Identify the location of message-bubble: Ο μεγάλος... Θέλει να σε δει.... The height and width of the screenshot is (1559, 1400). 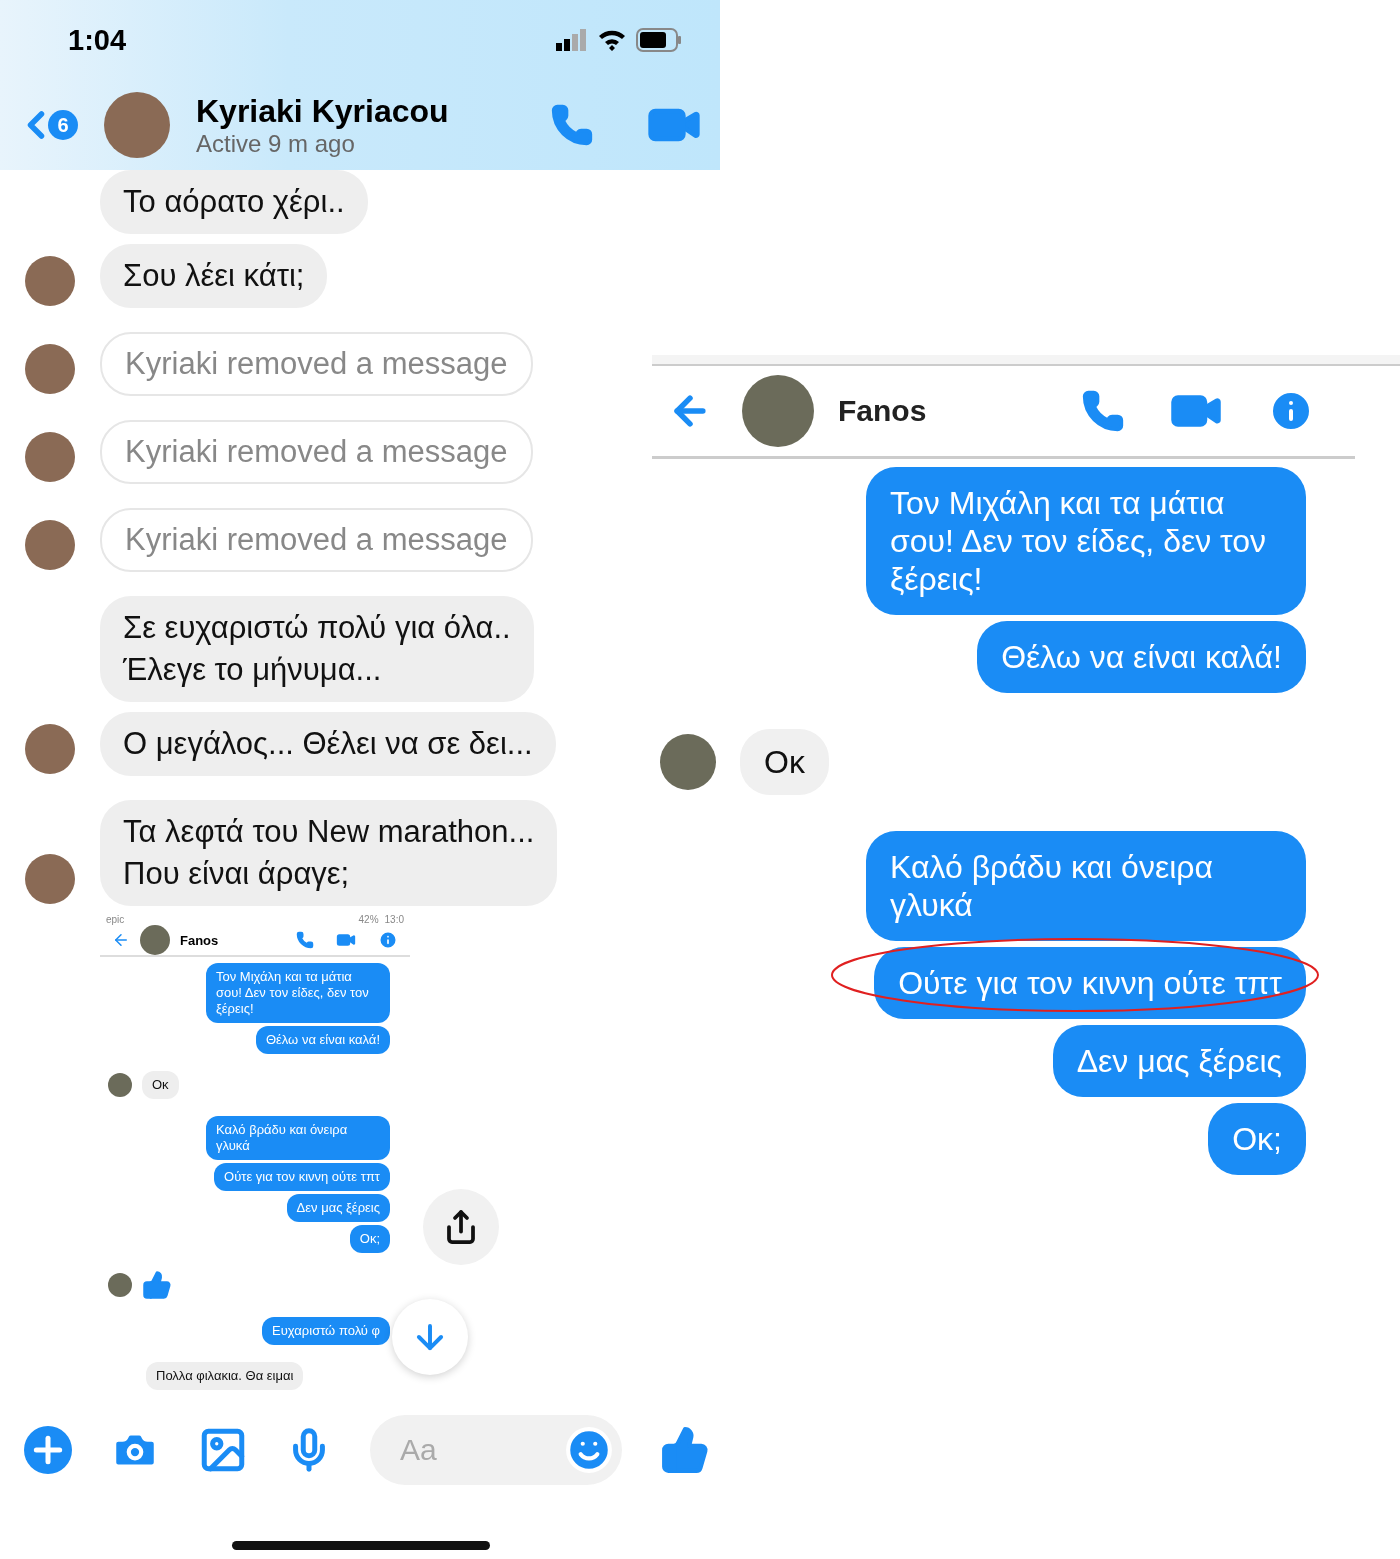
(328, 744).